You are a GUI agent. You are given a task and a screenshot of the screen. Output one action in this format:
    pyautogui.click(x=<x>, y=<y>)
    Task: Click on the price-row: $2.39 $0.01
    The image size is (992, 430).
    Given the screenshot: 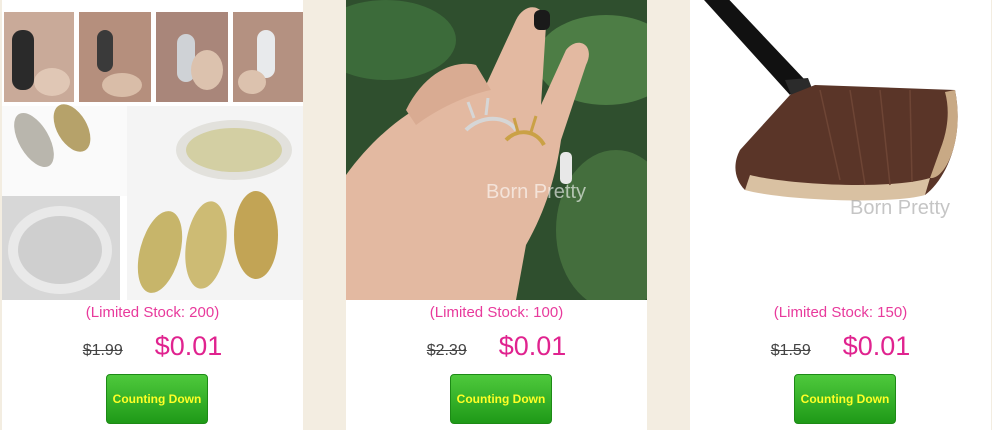 What is the action you would take?
    pyautogui.click(x=496, y=346)
    